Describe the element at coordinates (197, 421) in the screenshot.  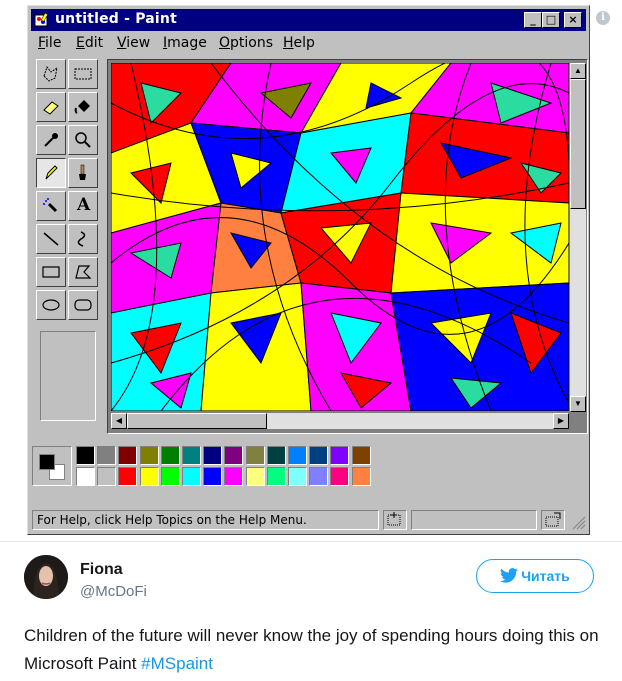
I see `horizontal-scroll-thumb` at that location.